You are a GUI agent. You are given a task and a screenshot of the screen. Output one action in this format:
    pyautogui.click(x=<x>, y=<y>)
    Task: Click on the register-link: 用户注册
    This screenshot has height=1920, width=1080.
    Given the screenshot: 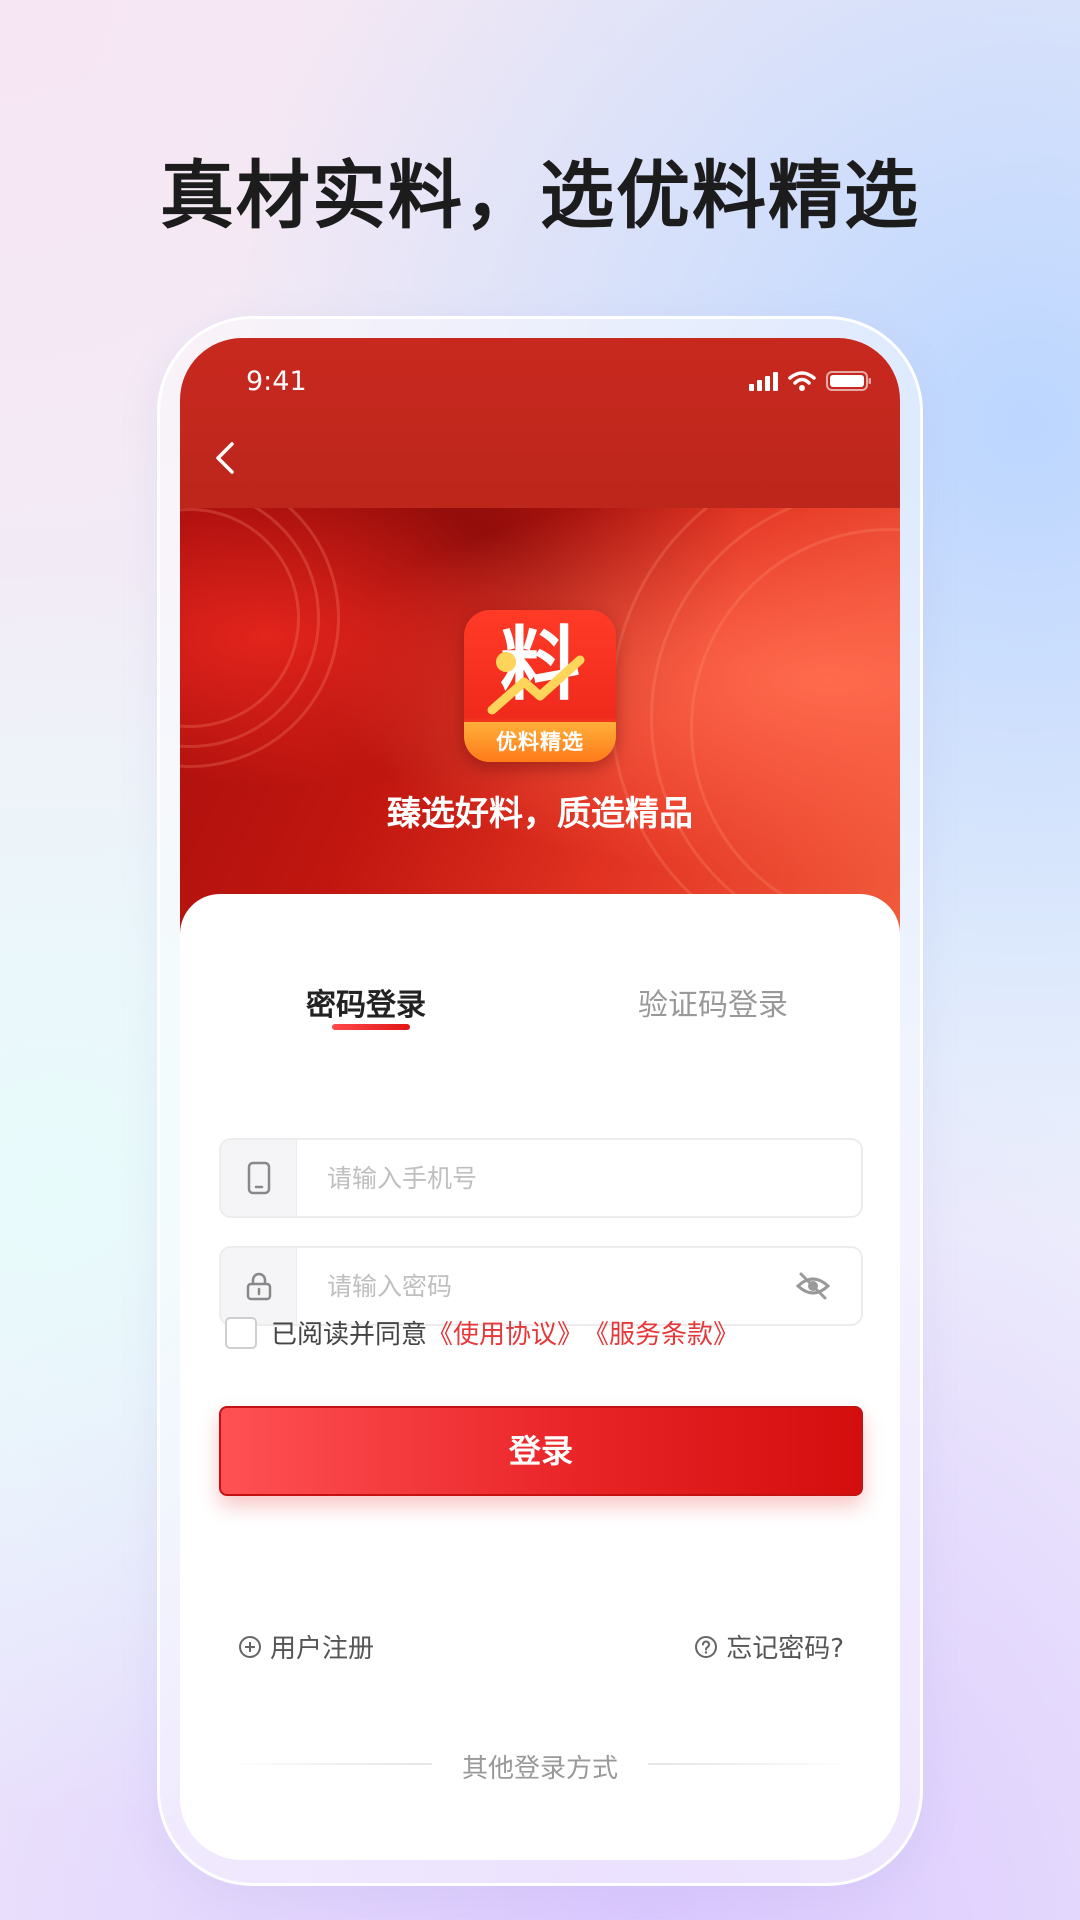 What is the action you would take?
    pyautogui.click(x=306, y=1646)
    